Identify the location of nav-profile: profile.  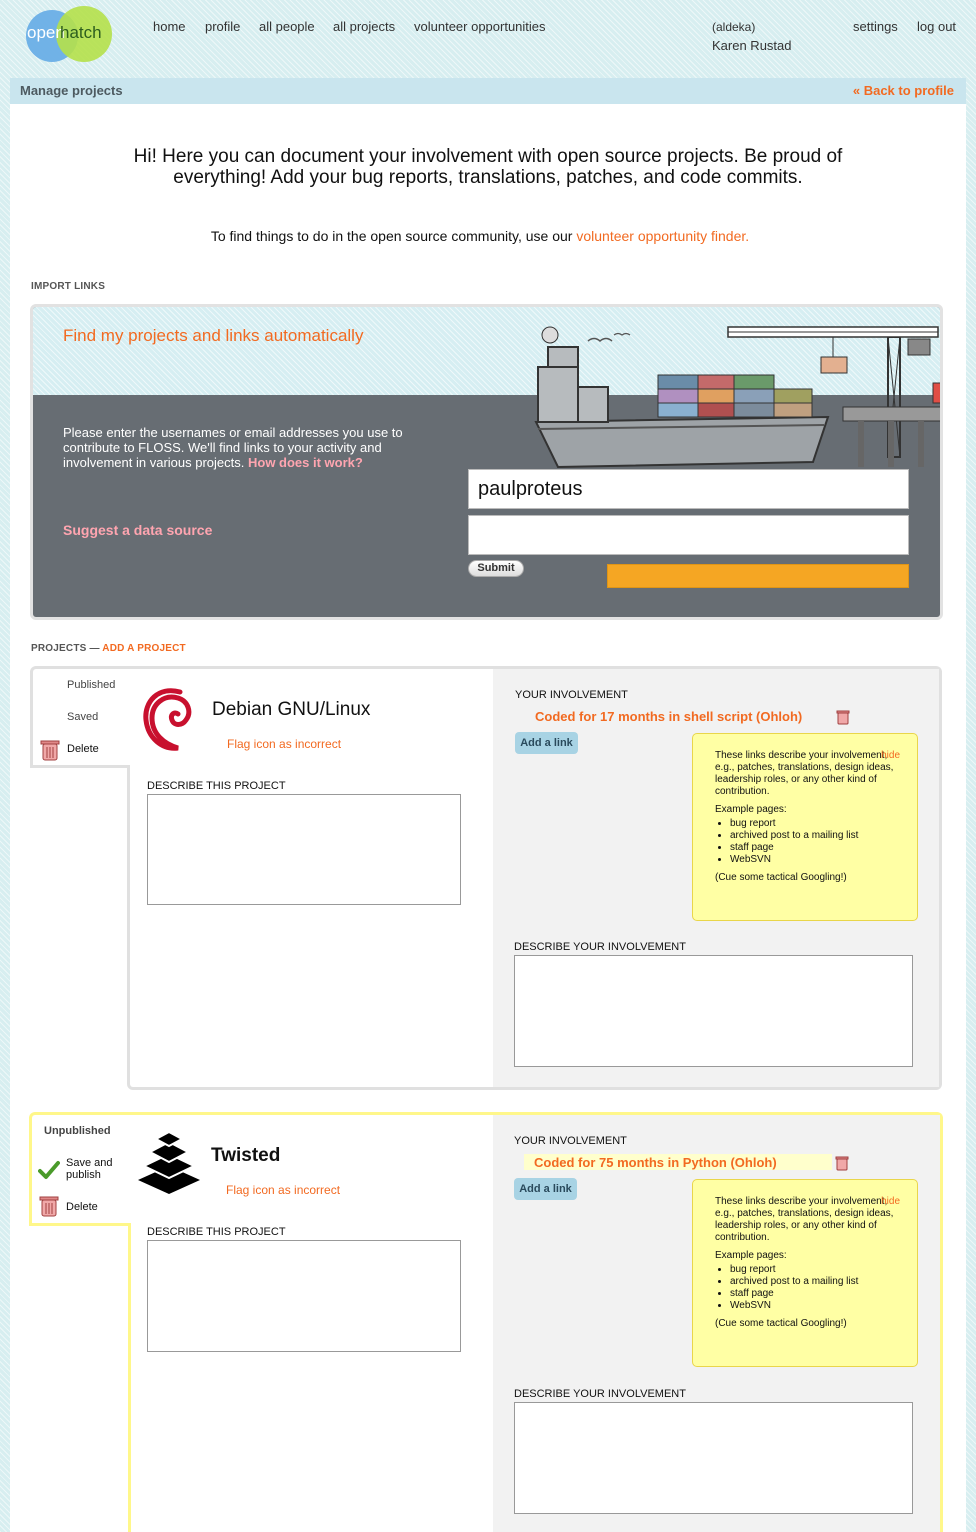
(222, 26).